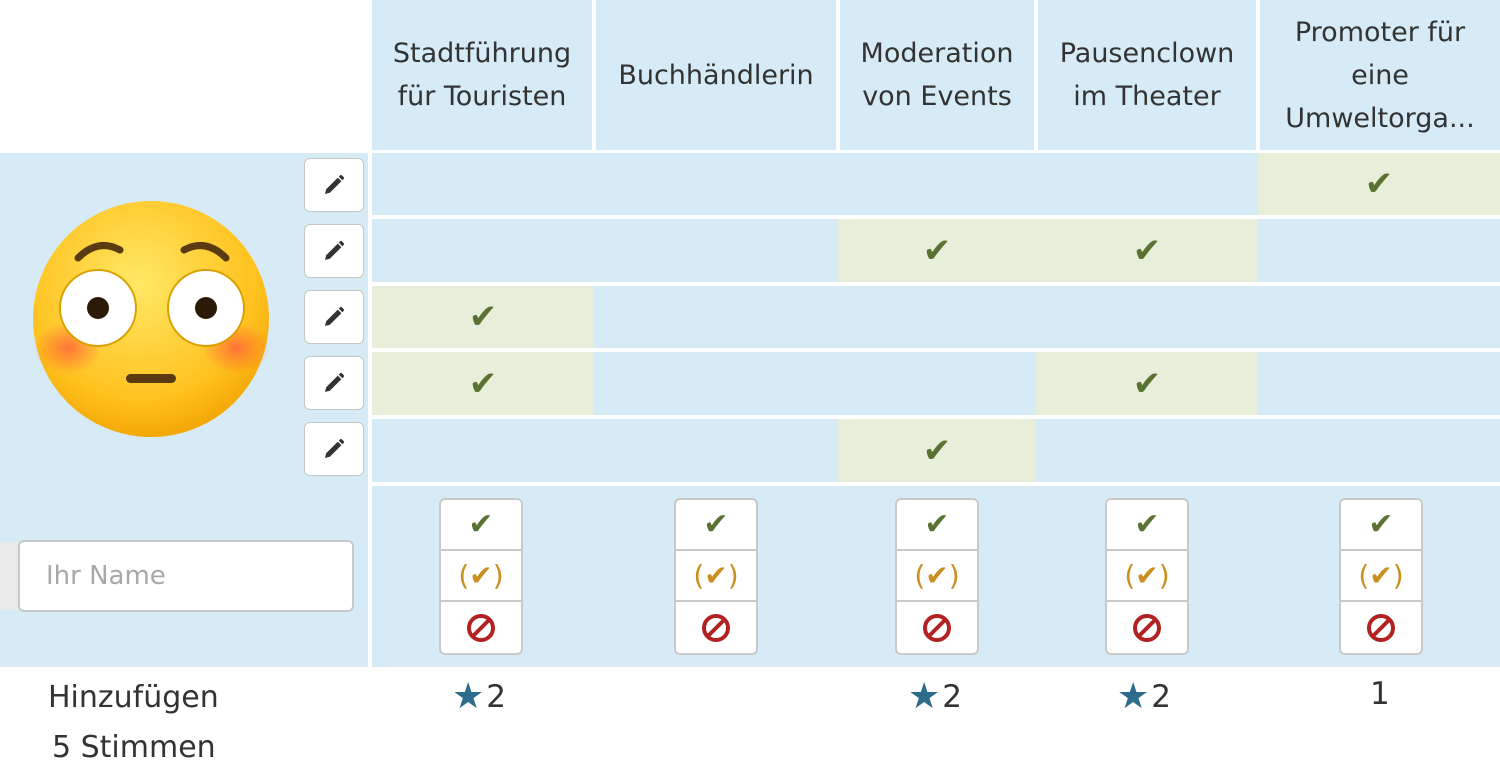  I want to click on column-count-moderation: ★ 2, so click(935, 696).